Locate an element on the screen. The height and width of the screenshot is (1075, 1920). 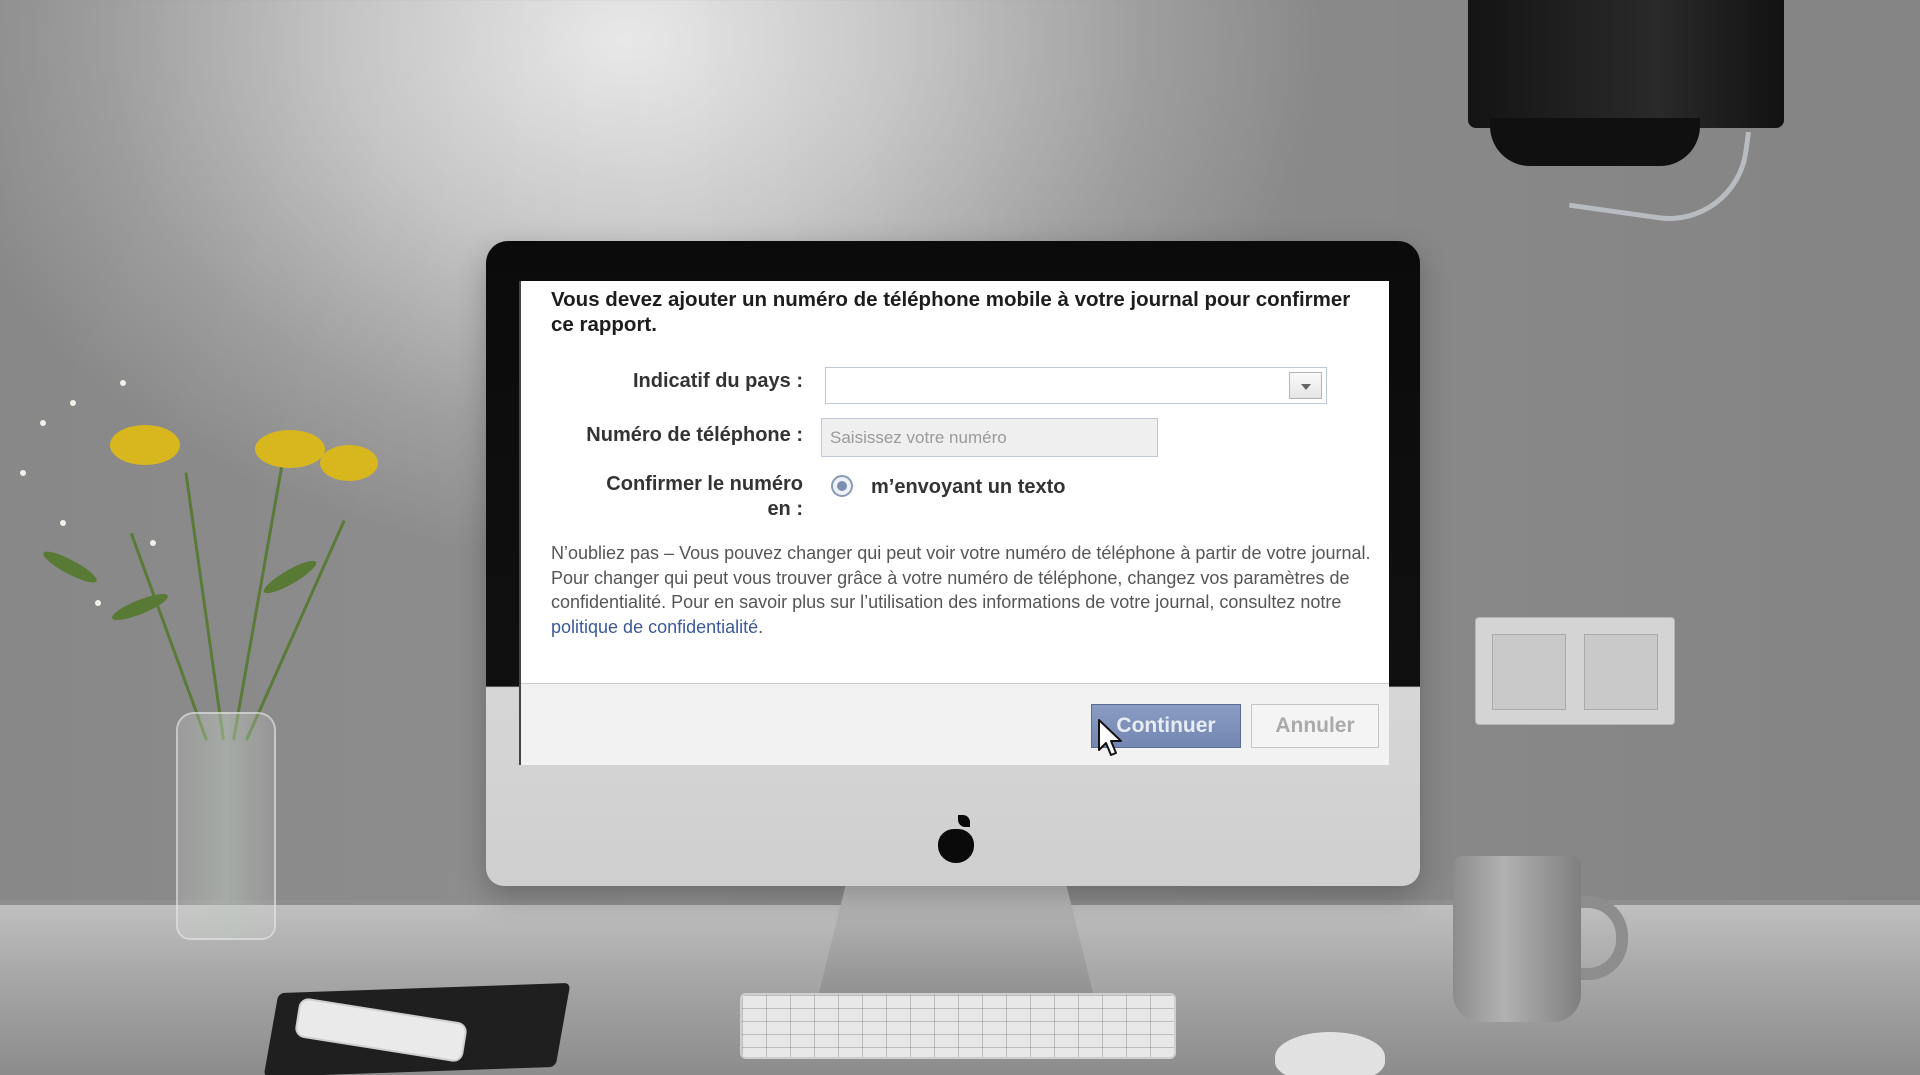
dialog-footer: Continuer Annuler is located at coordinates (955, 724).